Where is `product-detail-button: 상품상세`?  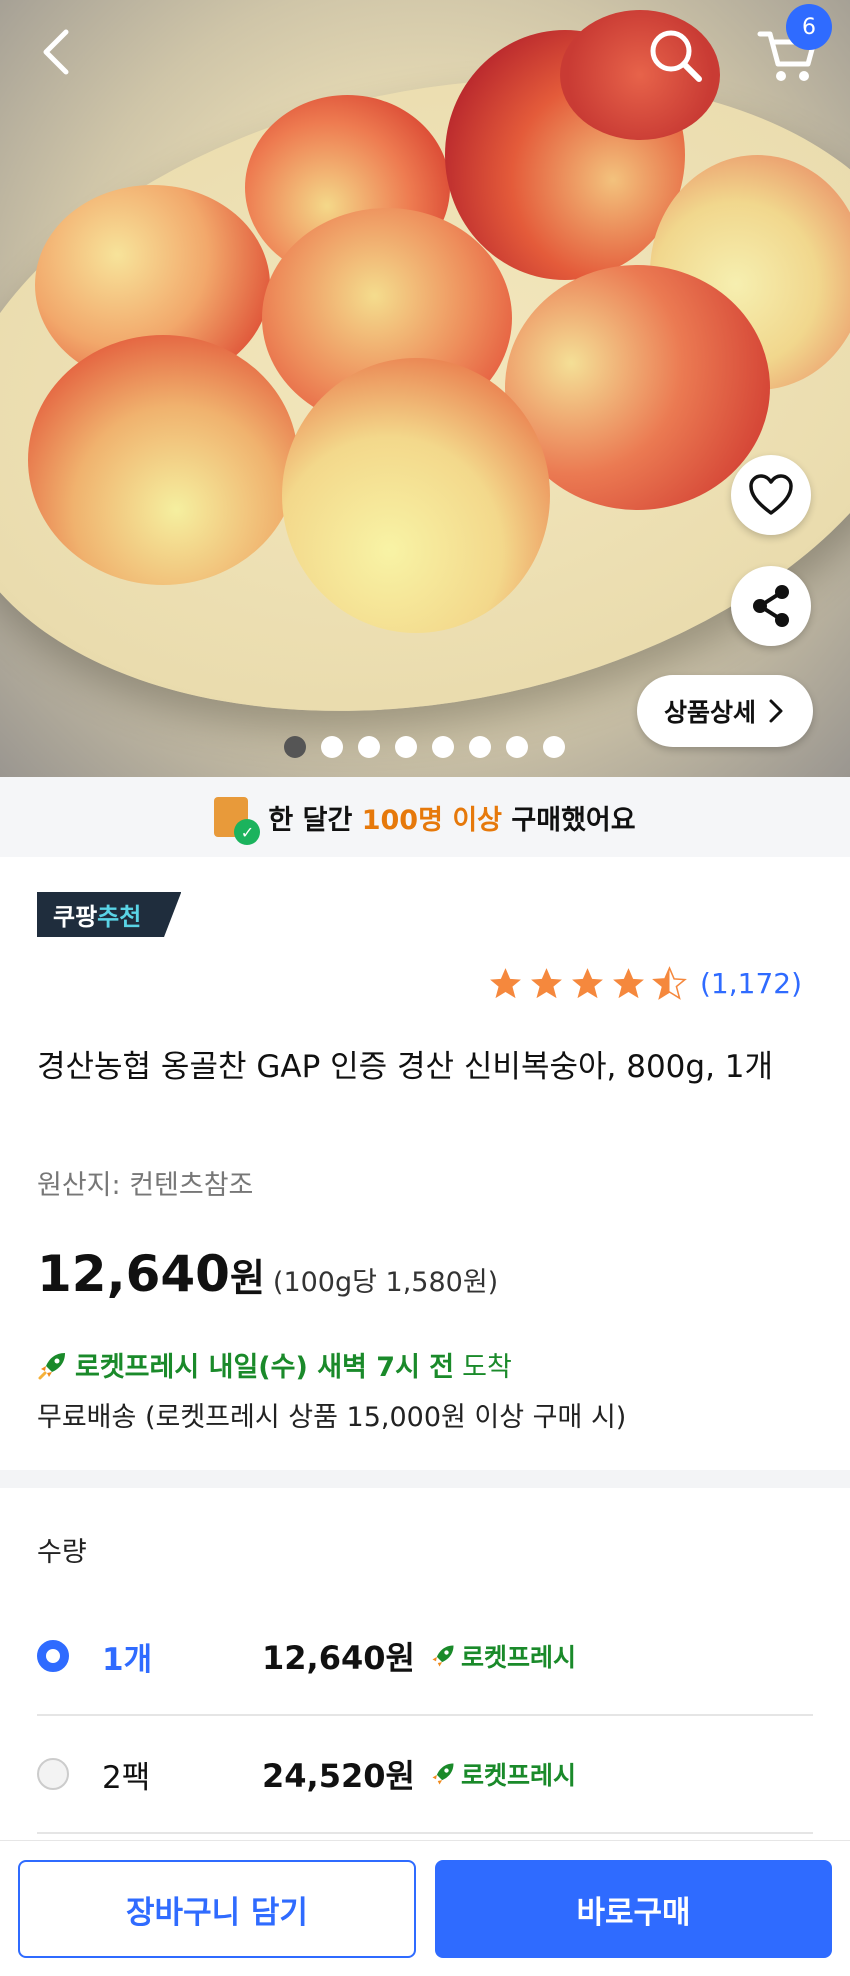
product-detail-button: 상품상세 is located at coordinates (725, 711).